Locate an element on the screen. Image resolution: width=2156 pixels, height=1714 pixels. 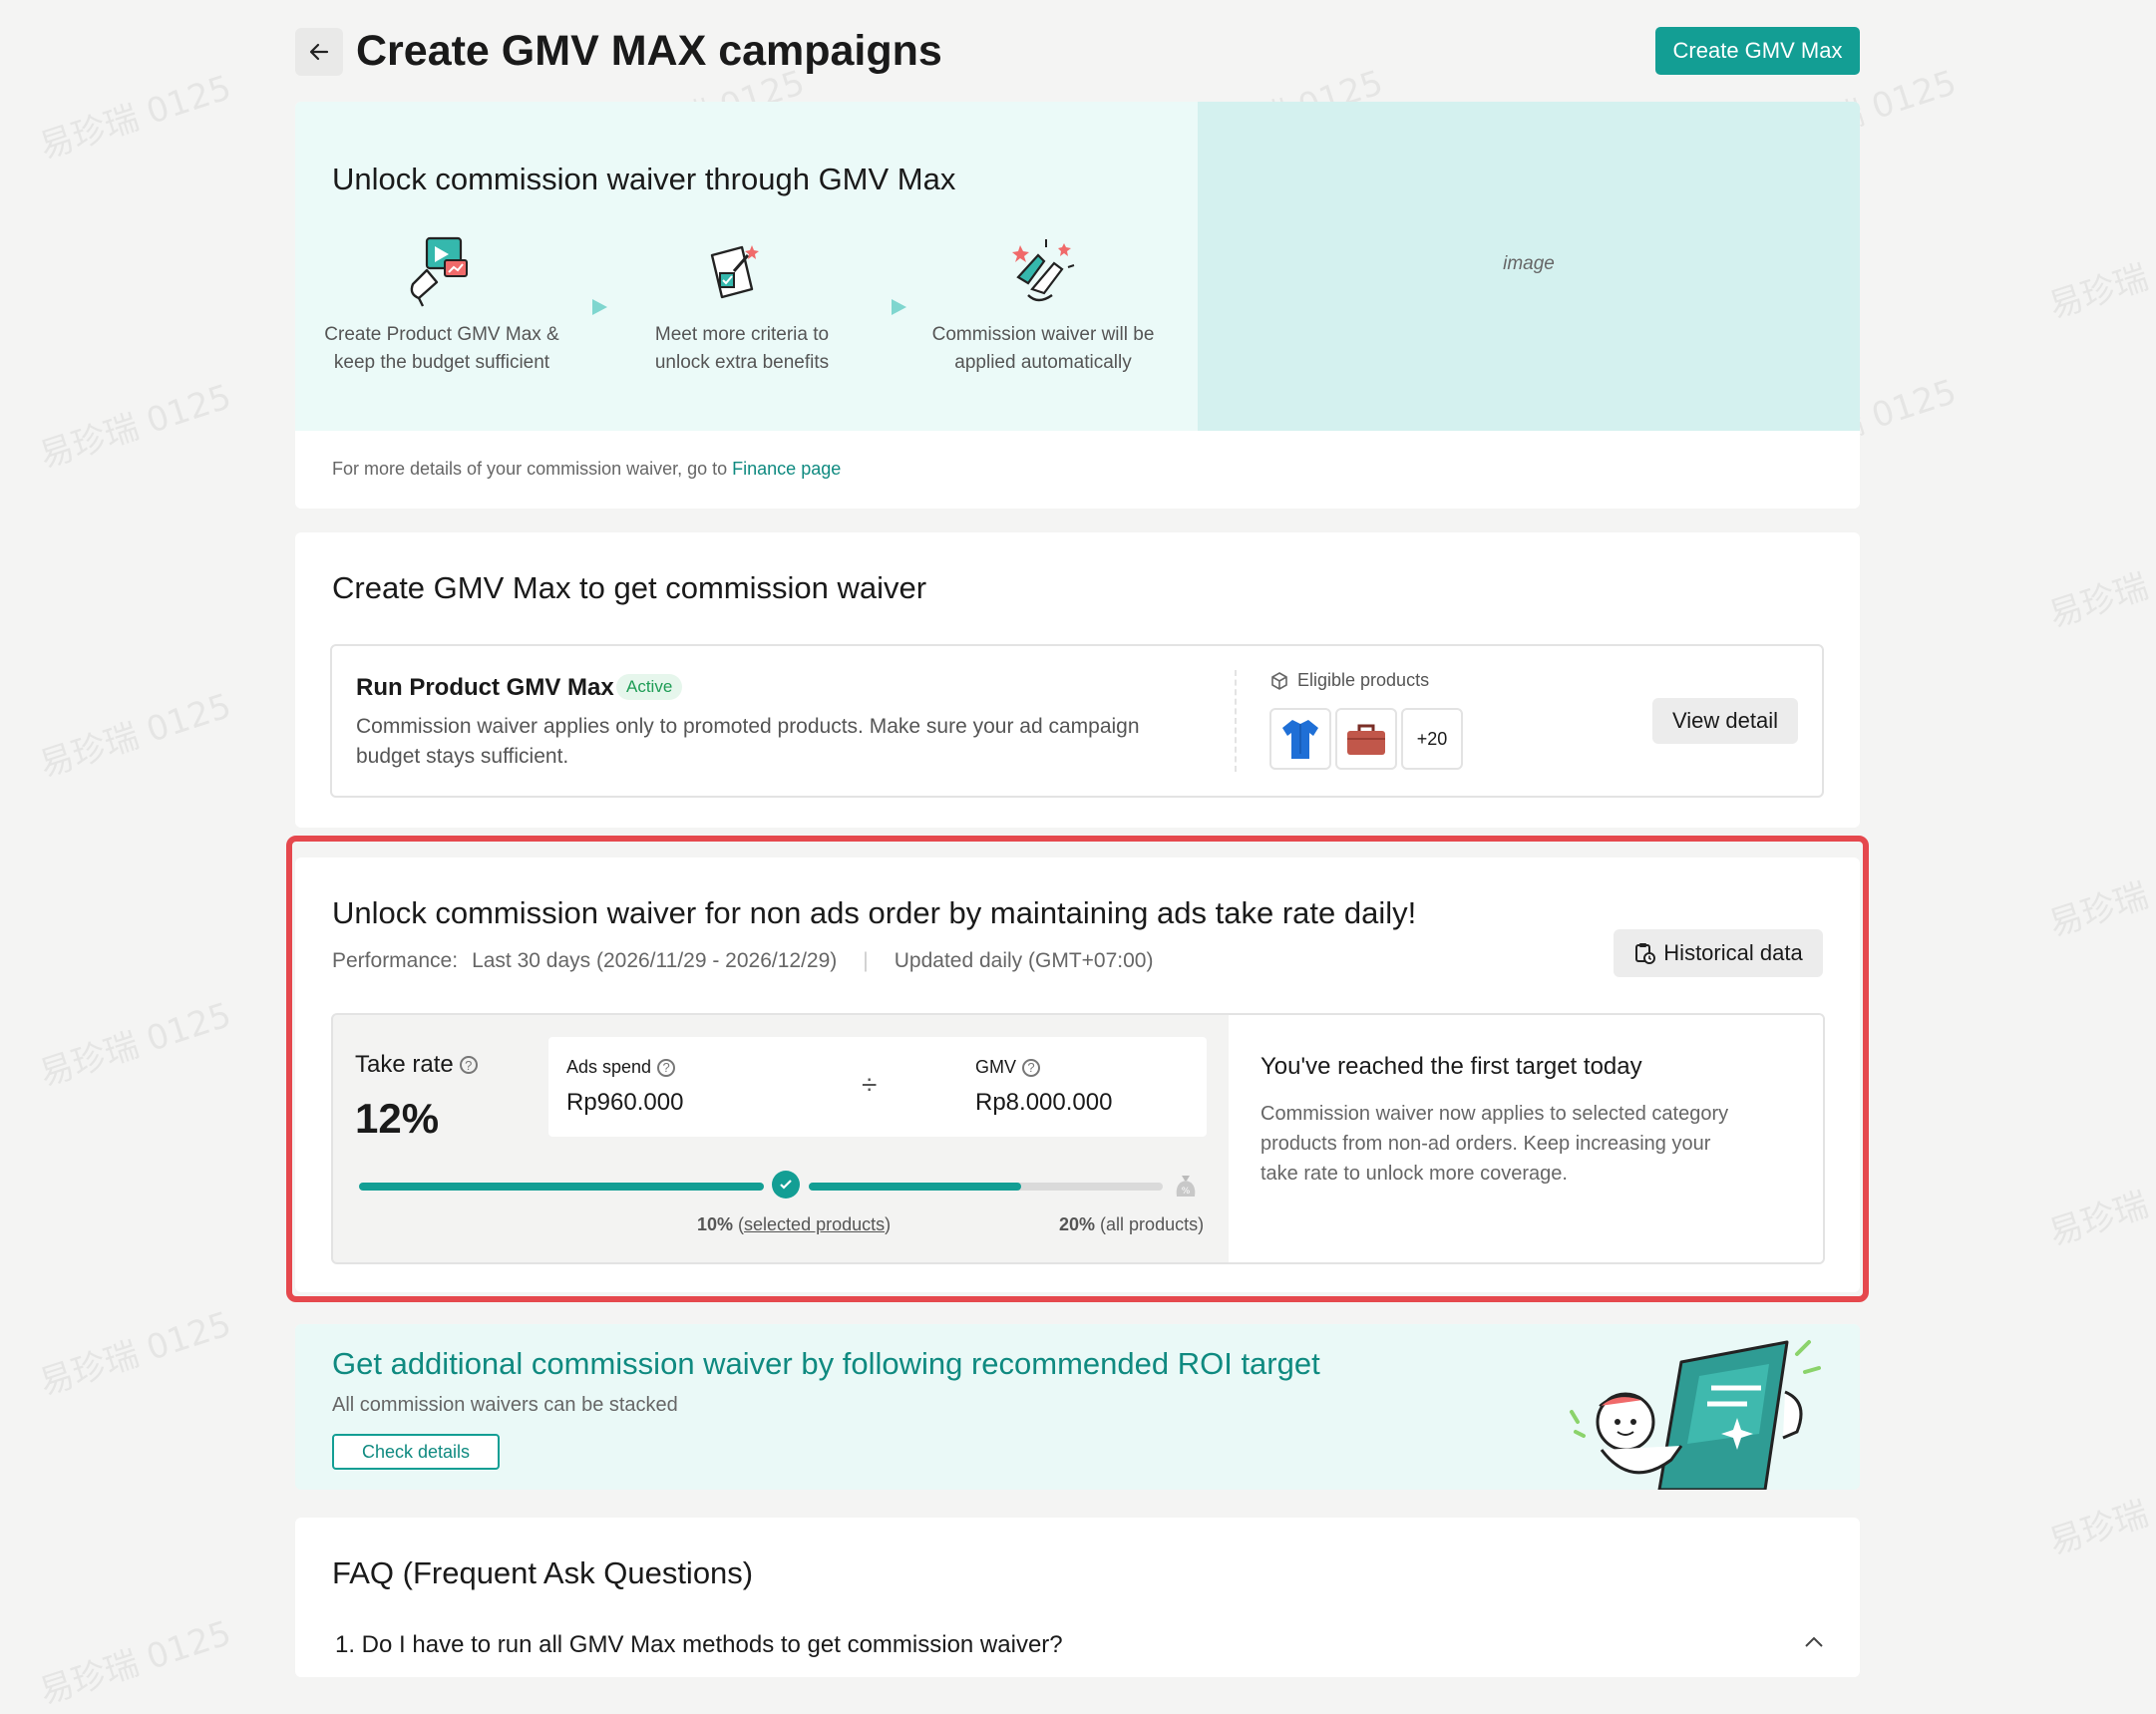
product-thumbnail-bag is located at coordinates (1366, 739).